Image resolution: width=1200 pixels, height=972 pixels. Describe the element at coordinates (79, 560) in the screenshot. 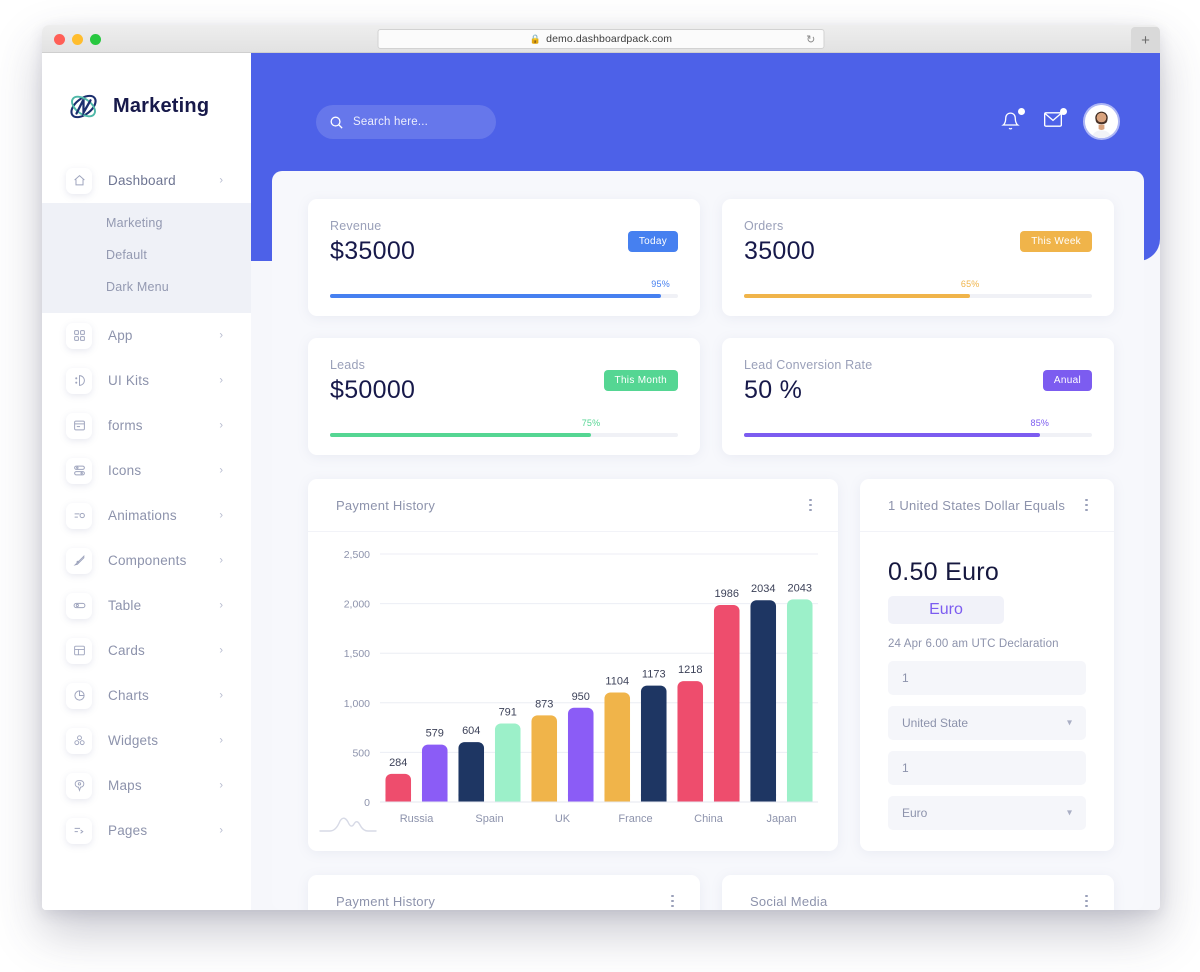

I see `pen-icon` at that location.